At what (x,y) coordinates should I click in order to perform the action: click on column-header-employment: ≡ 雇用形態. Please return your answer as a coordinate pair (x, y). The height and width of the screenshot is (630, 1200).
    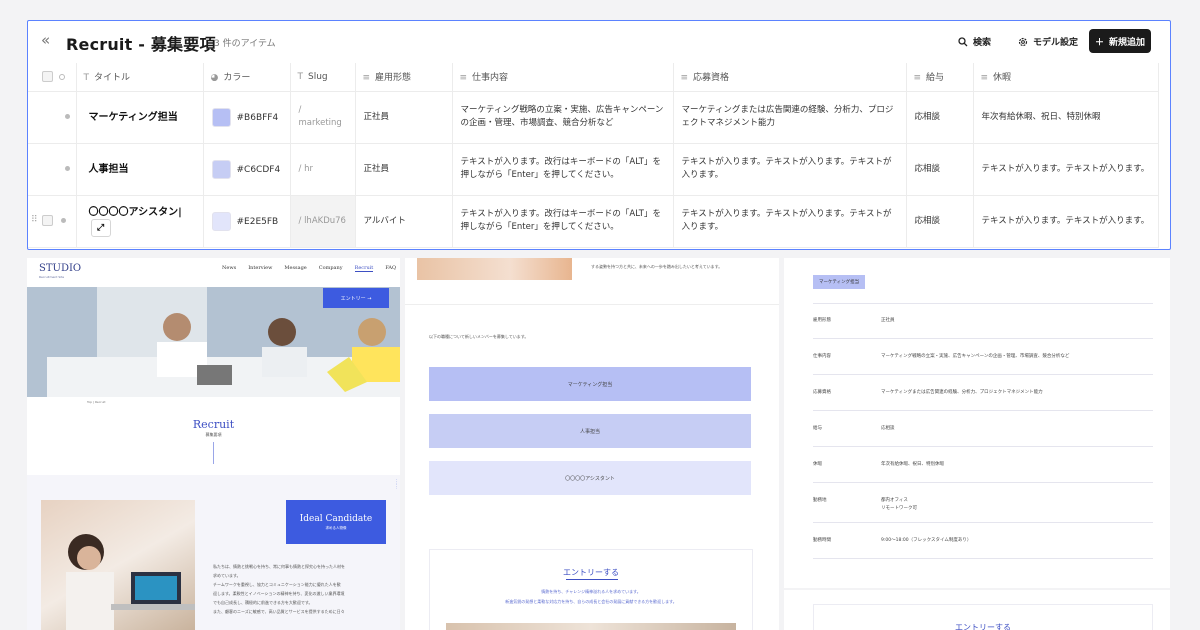
    Looking at the image, I should click on (404, 77).